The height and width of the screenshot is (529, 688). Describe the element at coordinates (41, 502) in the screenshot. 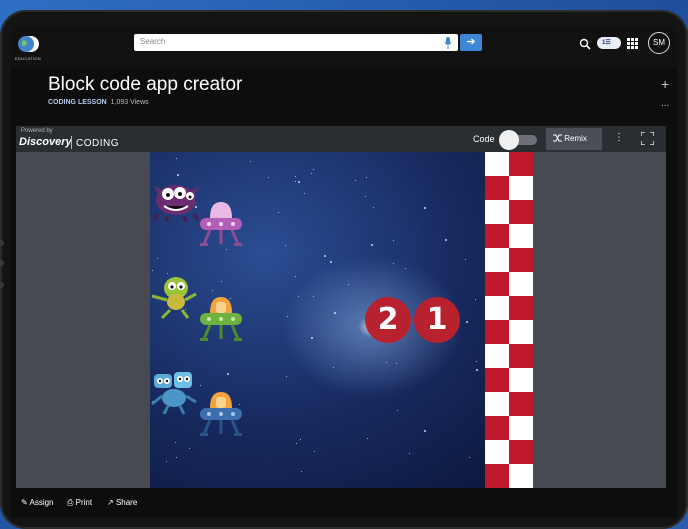

I see `assign-label: Assign` at that location.